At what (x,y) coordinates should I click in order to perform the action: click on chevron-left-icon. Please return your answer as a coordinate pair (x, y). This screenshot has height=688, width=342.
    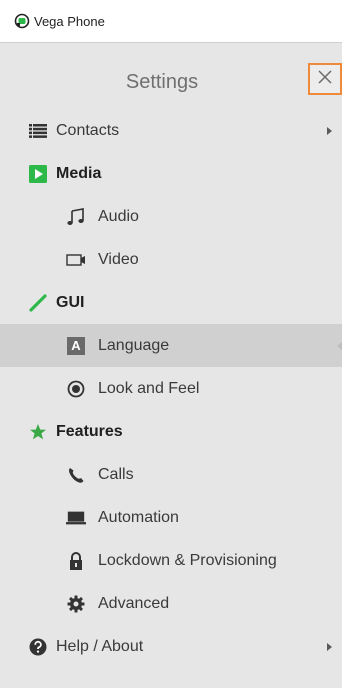
    Looking at the image, I should click on (339, 345).